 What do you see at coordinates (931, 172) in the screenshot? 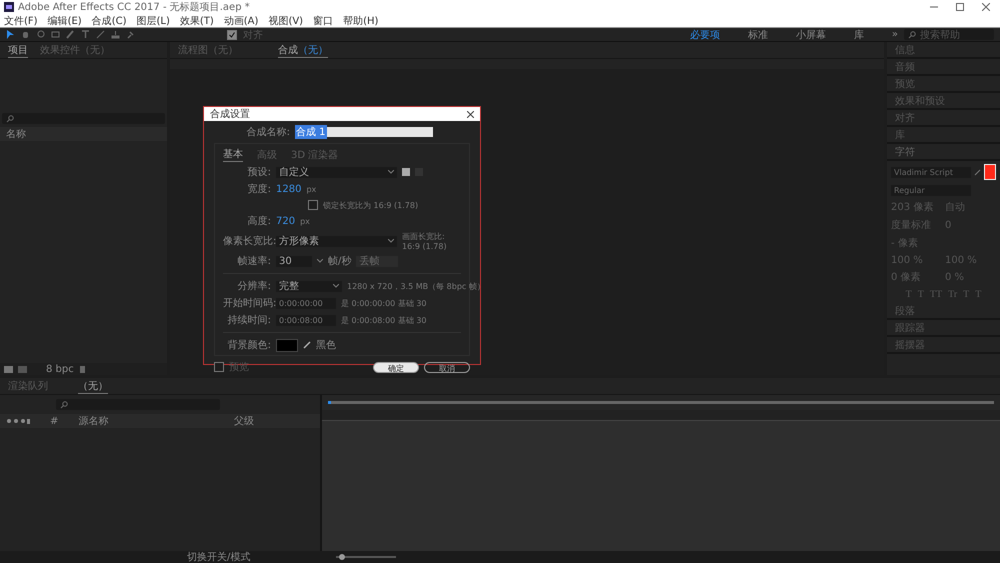
I see `font-dropdown: Vladimir Script` at bounding box center [931, 172].